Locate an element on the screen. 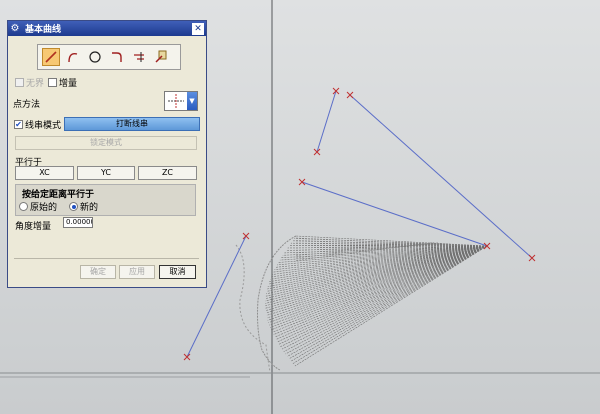 The width and height of the screenshot is (600, 414). trim-icon is located at coordinates (139, 57).